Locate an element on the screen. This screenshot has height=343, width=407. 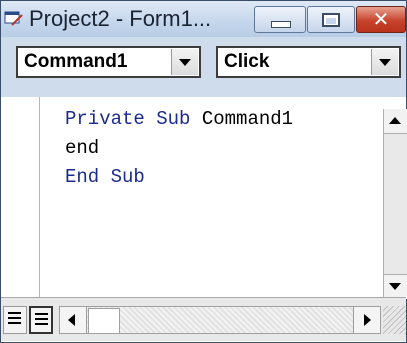
procedure-dropdown-value: Click is located at coordinates (247, 61).